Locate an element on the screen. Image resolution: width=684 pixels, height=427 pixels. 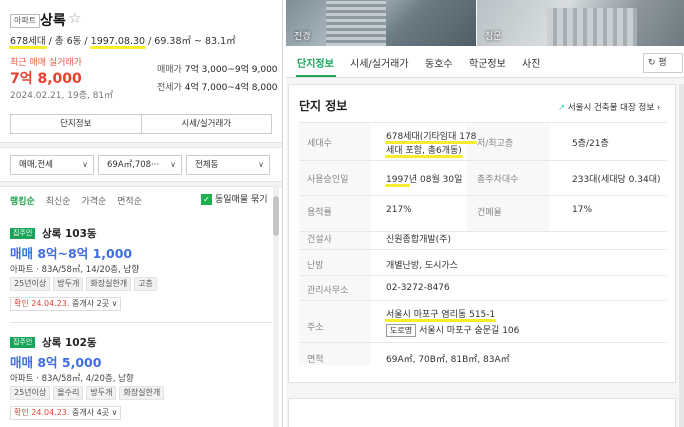
rent-price-range: 전세가 4억 7,000~4억 8,000 is located at coordinates (217, 86).